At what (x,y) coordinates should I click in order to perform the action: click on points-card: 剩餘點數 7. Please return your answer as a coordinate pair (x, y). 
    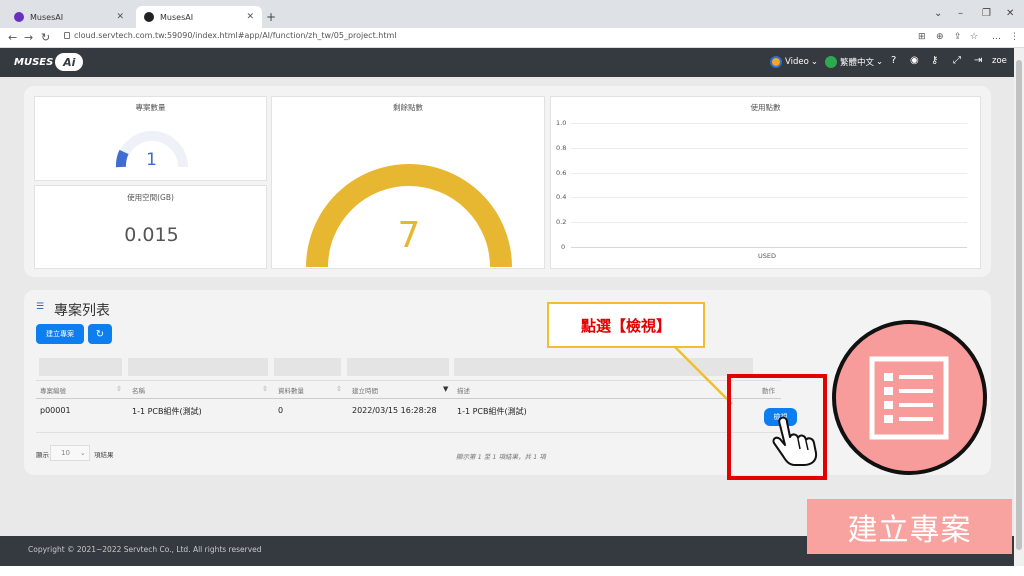
    Looking at the image, I should click on (408, 182).